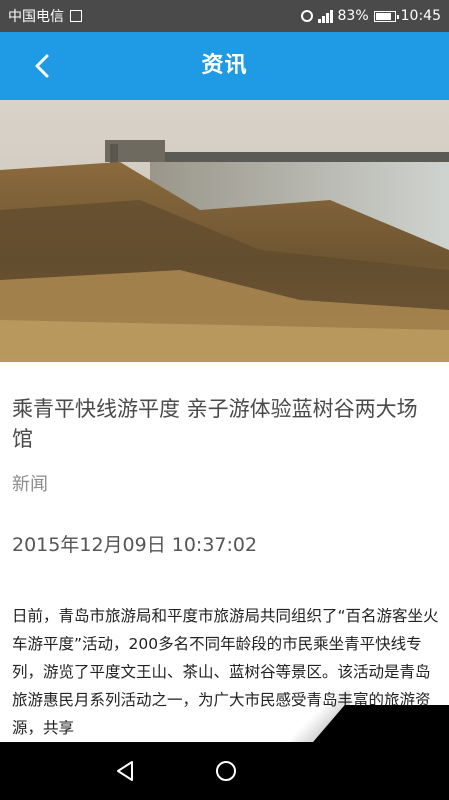 Image resolution: width=449 pixels, height=800 pixels. I want to click on article-category: 新闻, so click(30, 484).